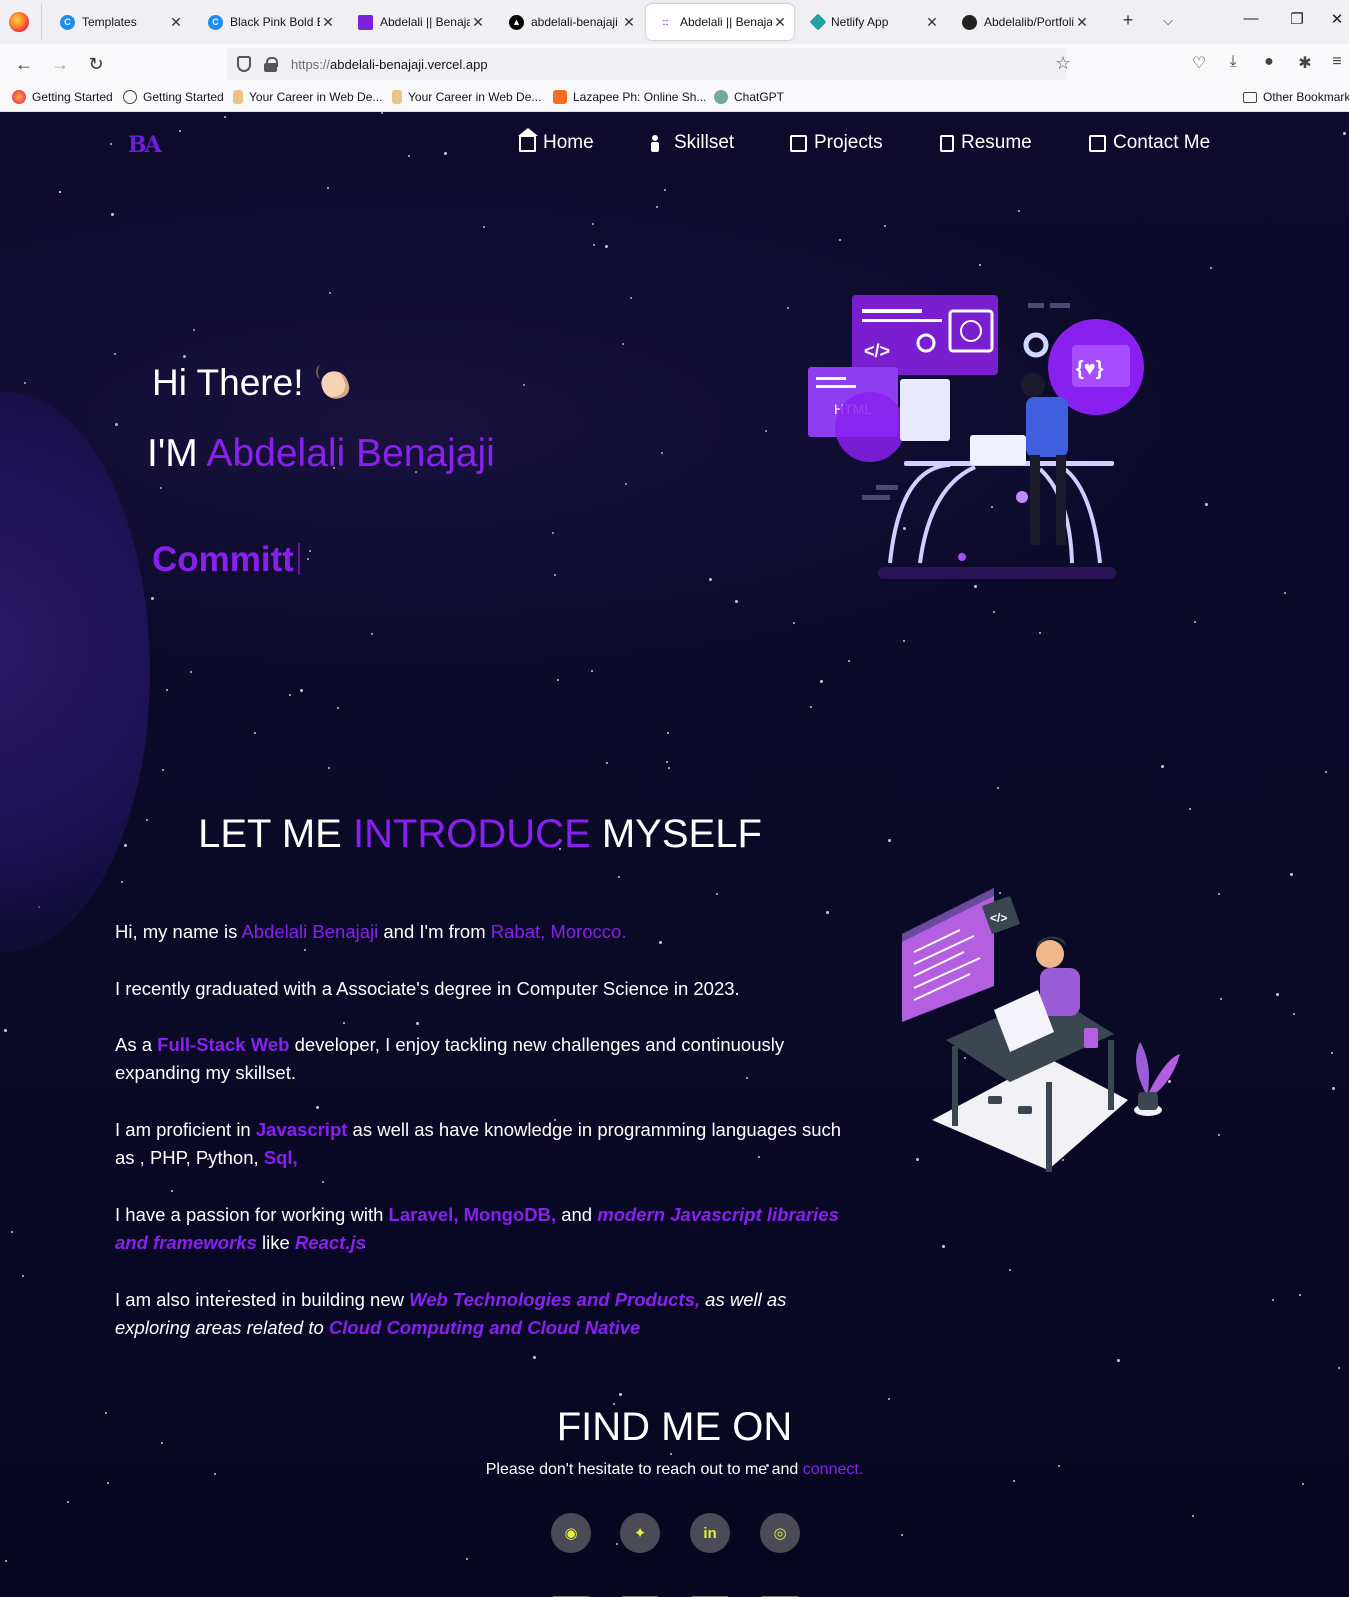 The width and height of the screenshot is (1349, 1597). I want to click on nav-skillset: Skillset, so click(692, 143).